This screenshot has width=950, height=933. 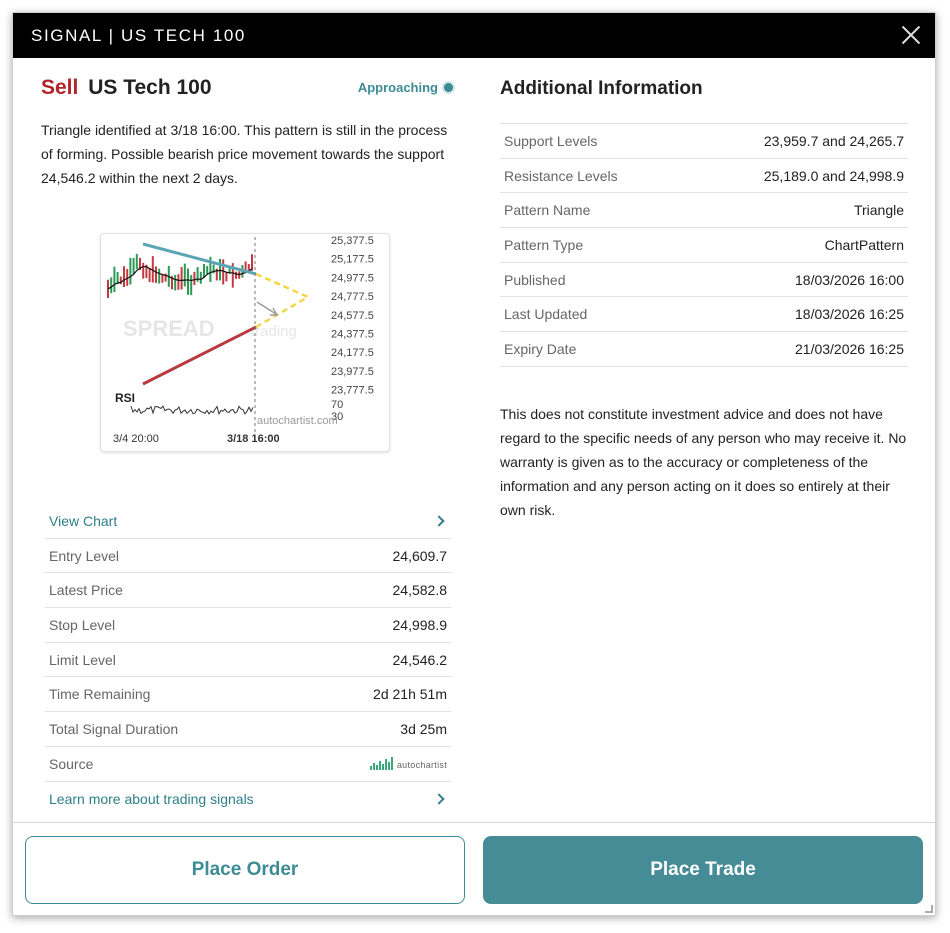 I want to click on info-row-expiry-date: Expiry Date 21/03/2026 16:25, so click(x=704, y=349).